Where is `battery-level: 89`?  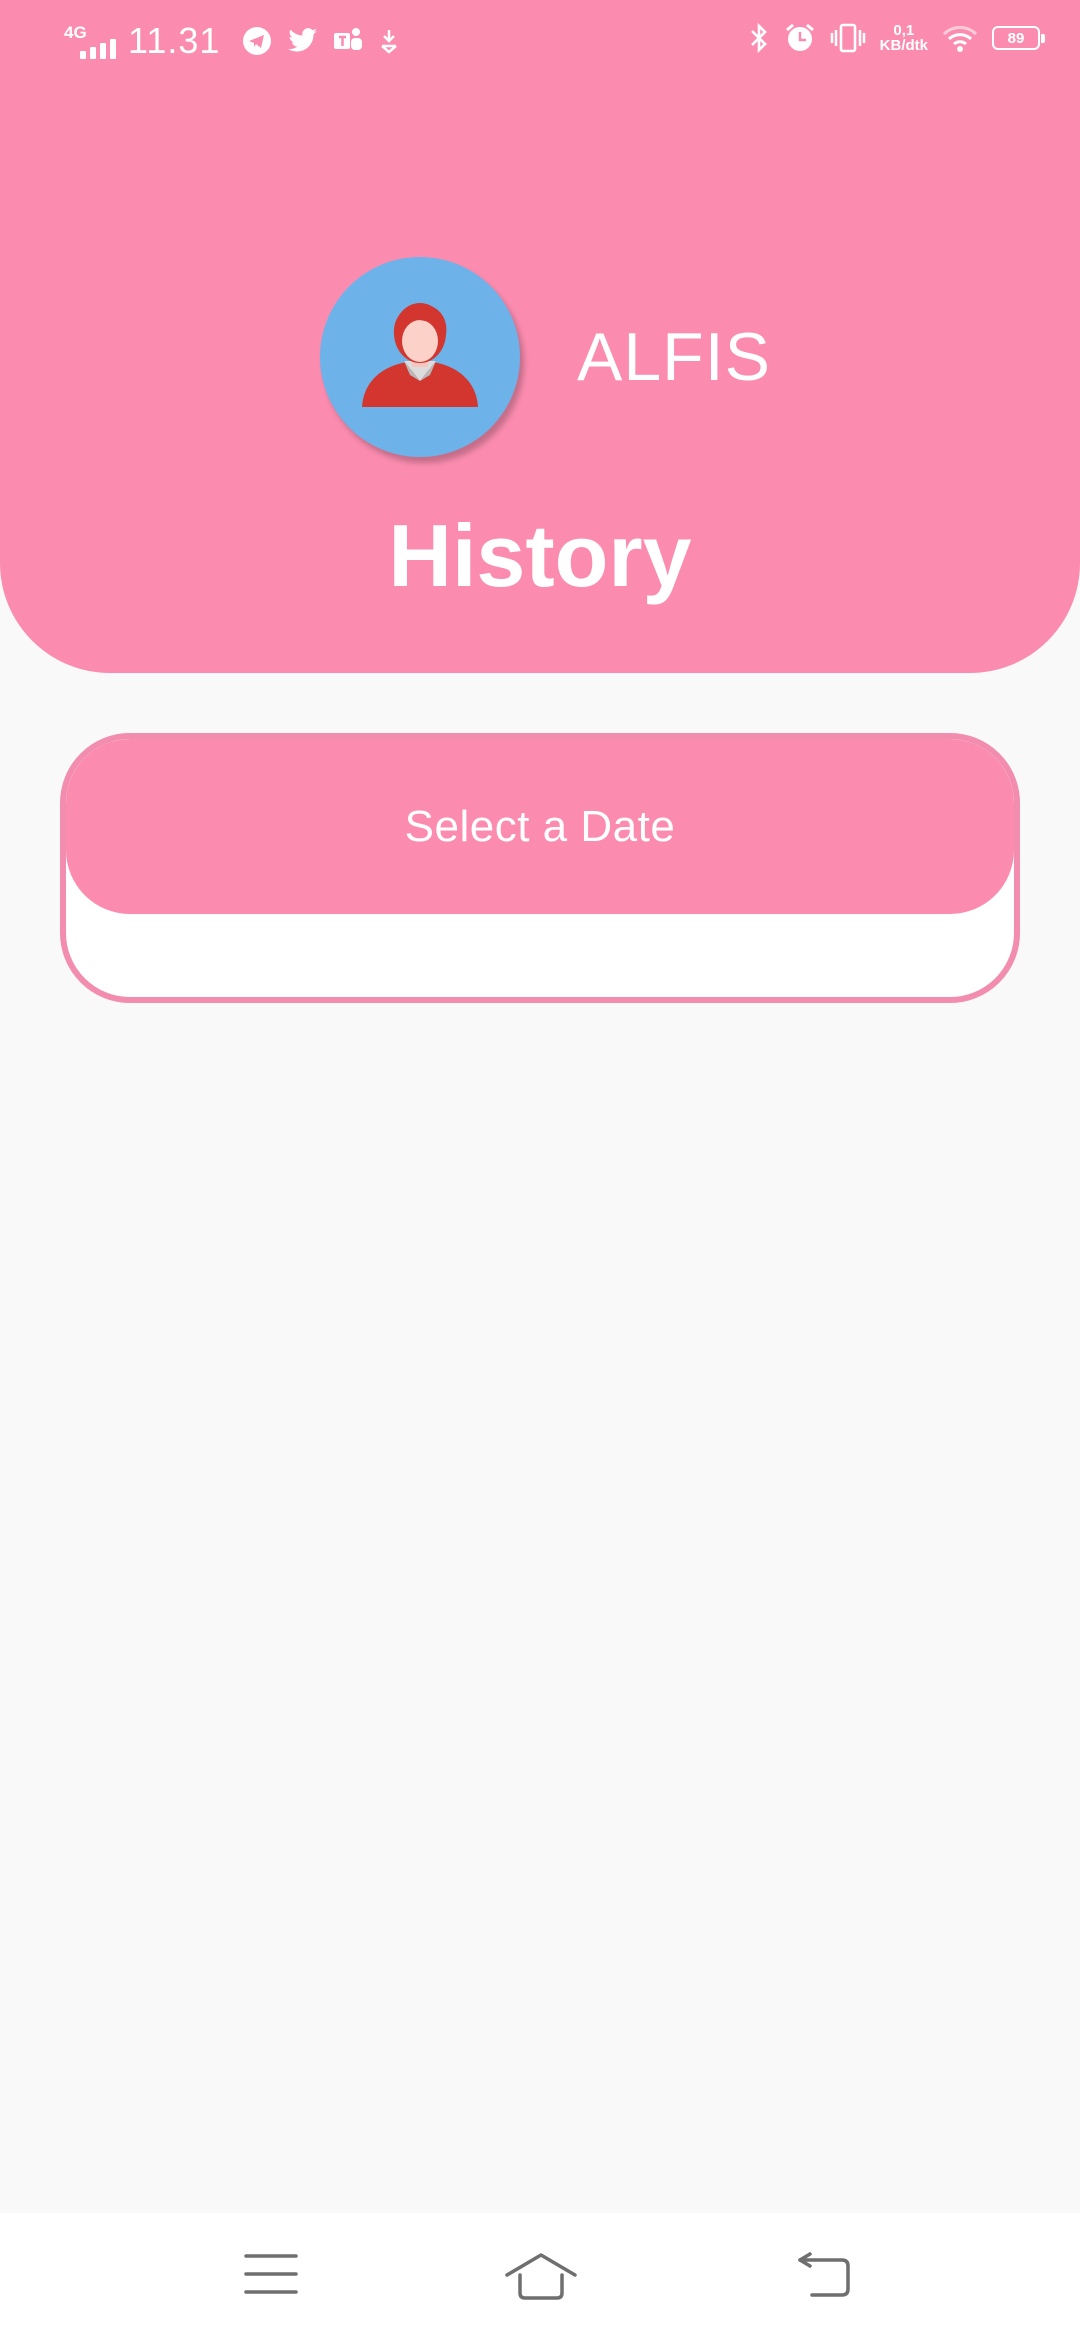 battery-level: 89 is located at coordinates (1016, 38).